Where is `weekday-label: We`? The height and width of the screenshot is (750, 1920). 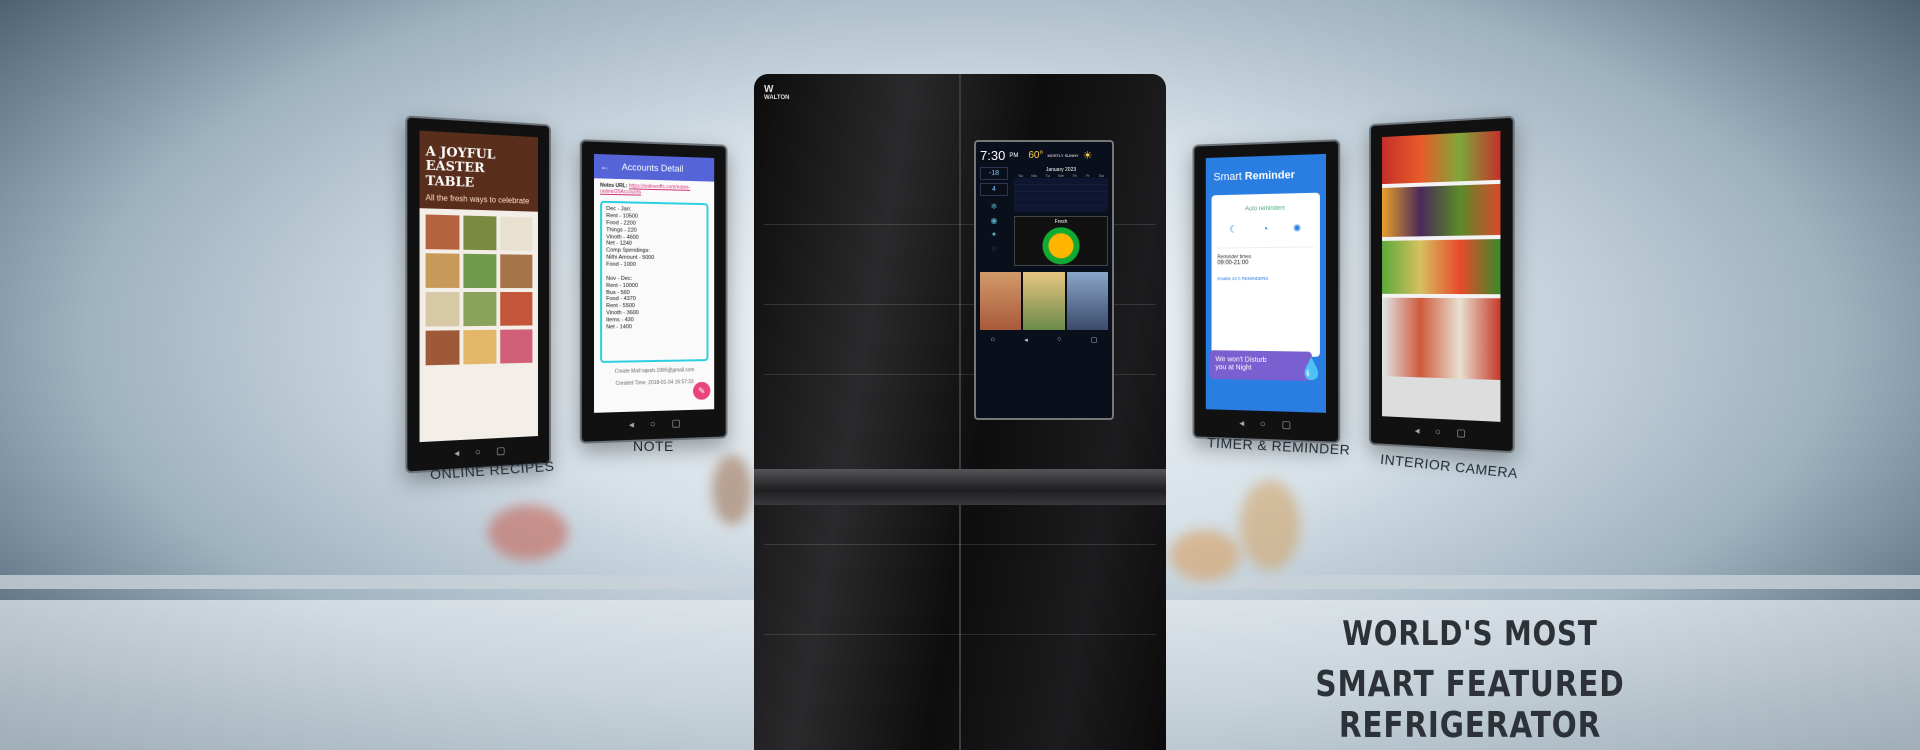
weekday-label: We is located at coordinates (1061, 175).